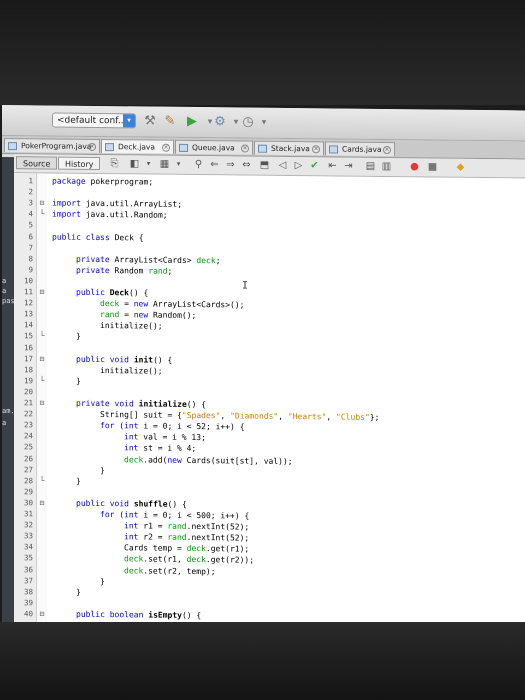 The image size is (525, 700). What do you see at coordinates (126, 315) in the screenshot?
I see `code-token: =` at bounding box center [126, 315].